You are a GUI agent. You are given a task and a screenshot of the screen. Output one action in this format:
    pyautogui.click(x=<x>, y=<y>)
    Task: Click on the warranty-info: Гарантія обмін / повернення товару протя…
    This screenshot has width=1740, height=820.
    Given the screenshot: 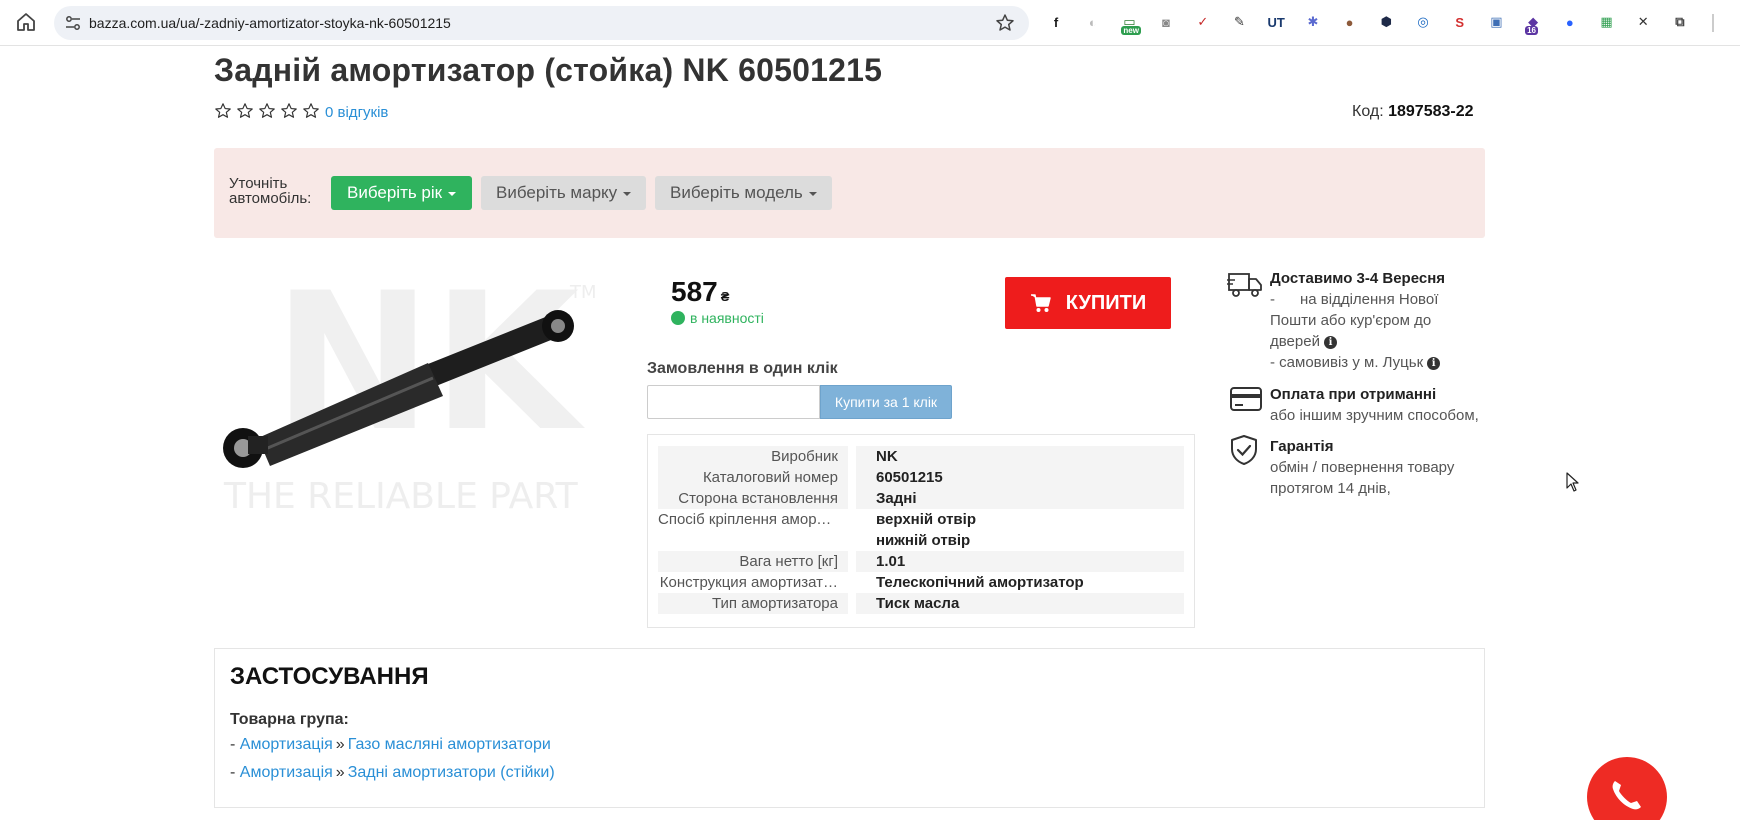 What is the action you would take?
    pyautogui.click(x=1377, y=467)
    